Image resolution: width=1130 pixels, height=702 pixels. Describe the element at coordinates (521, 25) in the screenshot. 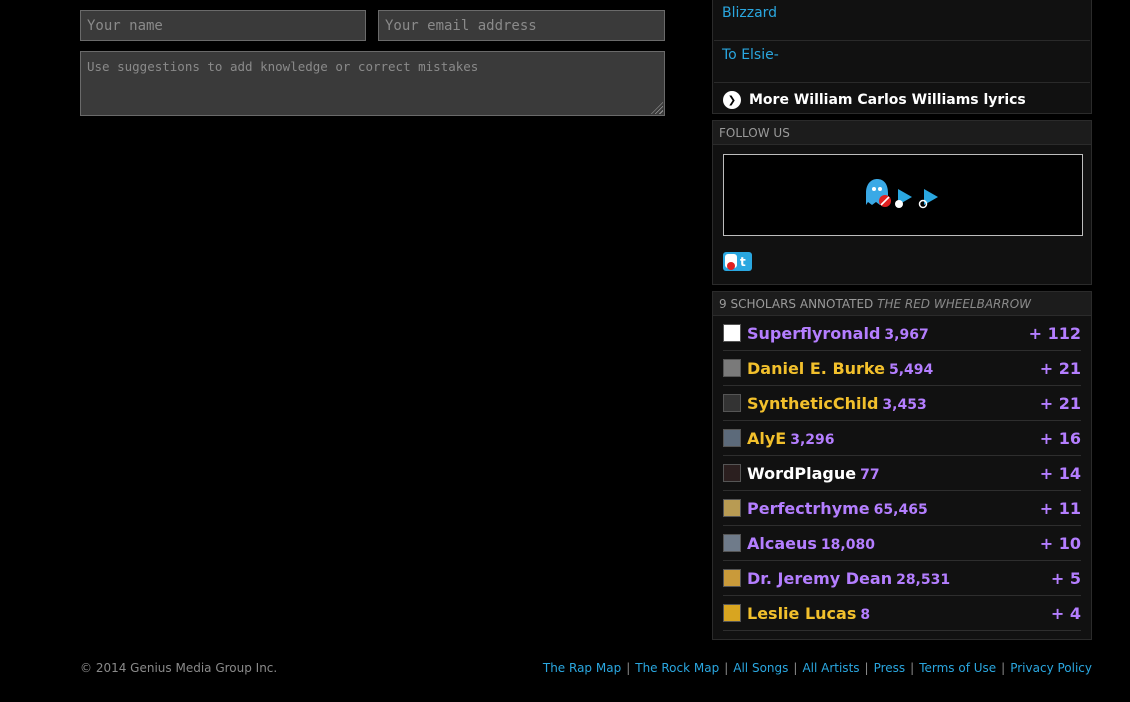

I see `email-input` at that location.